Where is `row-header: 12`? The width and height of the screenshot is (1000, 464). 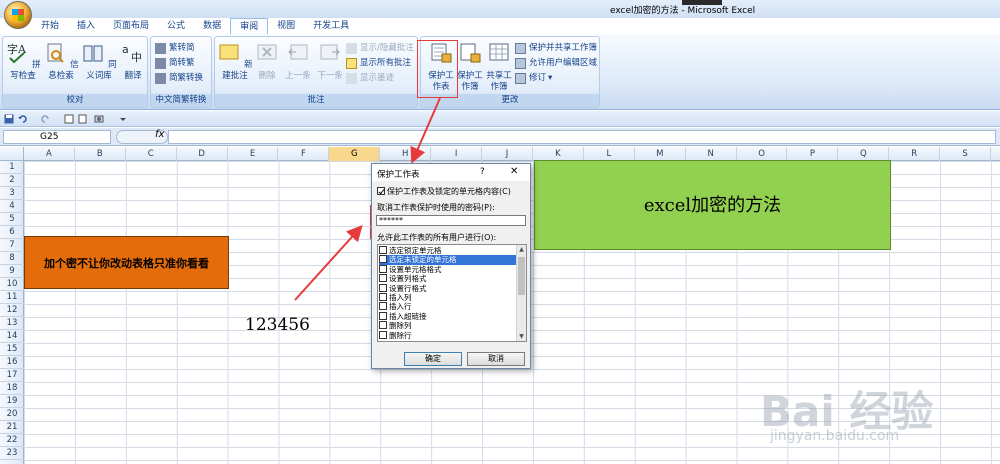 row-header: 12 is located at coordinates (12, 310).